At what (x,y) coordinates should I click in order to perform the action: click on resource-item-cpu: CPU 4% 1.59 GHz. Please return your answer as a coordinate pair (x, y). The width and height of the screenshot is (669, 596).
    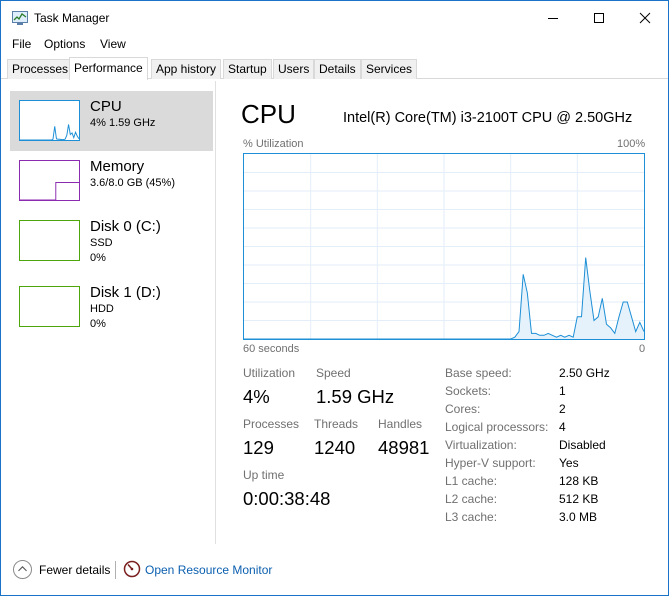
    Looking at the image, I should click on (111, 121).